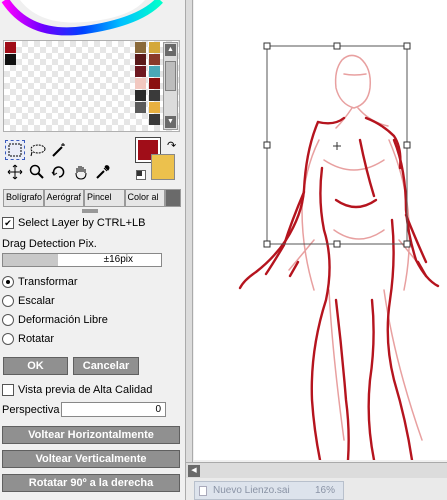  What do you see at coordinates (37, 150) in the screenshot?
I see `lasso-icon` at bounding box center [37, 150].